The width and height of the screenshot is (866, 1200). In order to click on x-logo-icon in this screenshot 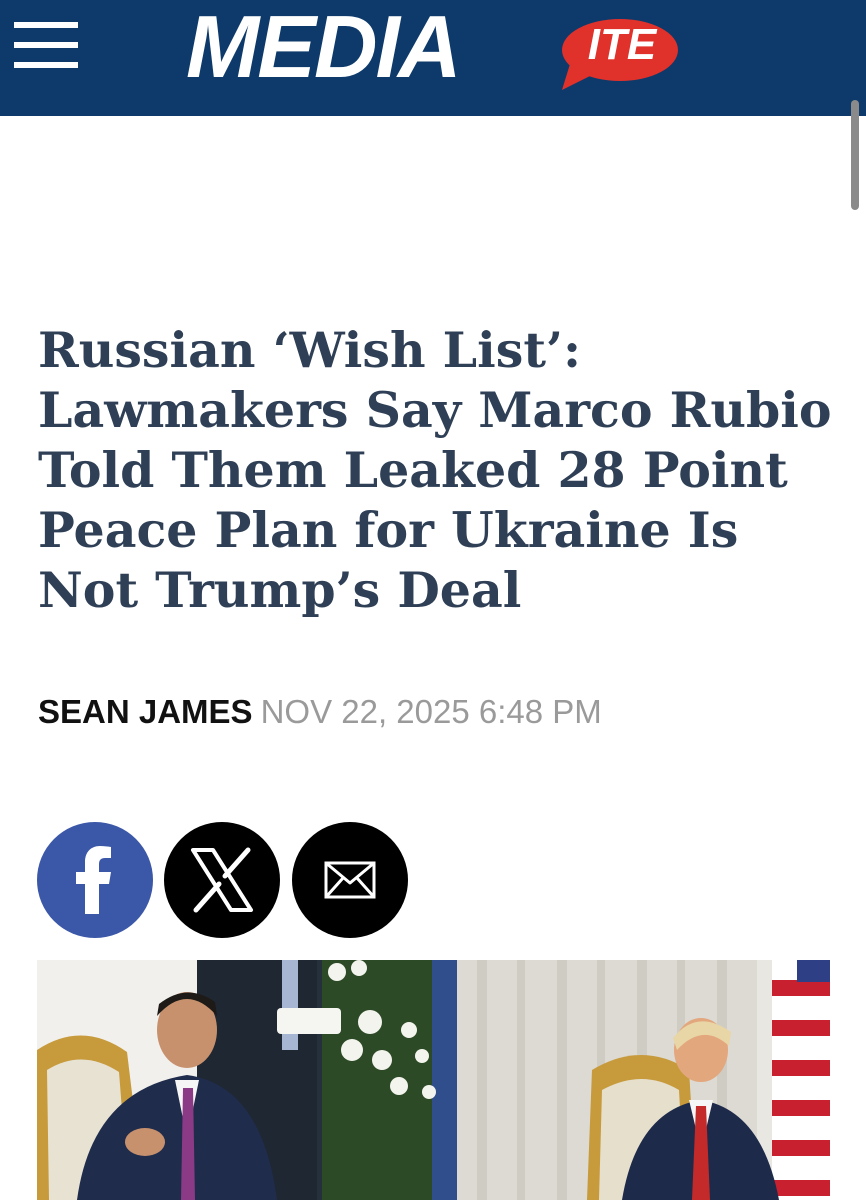, I will do `click(222, 880)`.